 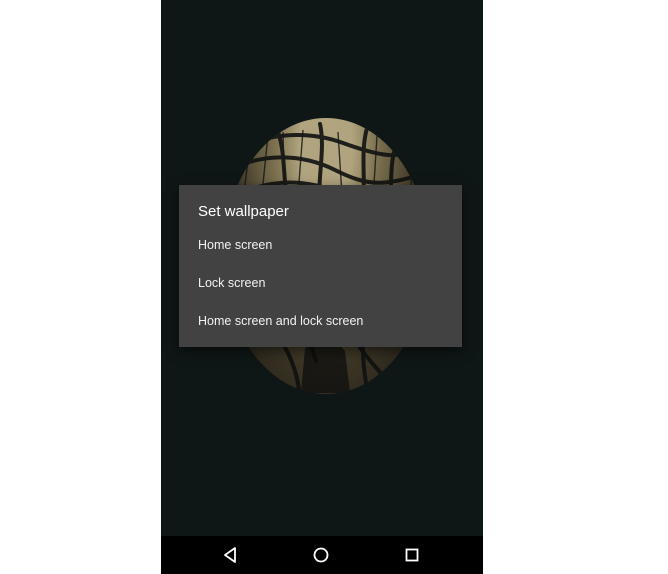 What do you see at coordinates (235, 245) in the screenshot?
I see `home-screen-option-label: Home screen` at bounding box center [235, 245].